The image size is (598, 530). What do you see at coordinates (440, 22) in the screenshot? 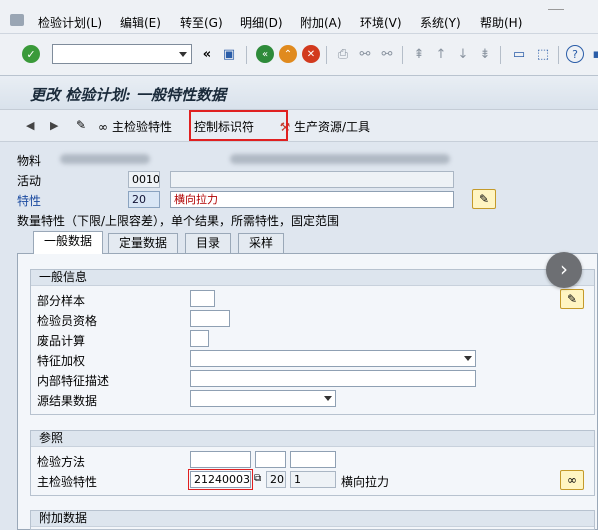
I see `menu-system: 系统(Y)` at bounding box center [440, 22].